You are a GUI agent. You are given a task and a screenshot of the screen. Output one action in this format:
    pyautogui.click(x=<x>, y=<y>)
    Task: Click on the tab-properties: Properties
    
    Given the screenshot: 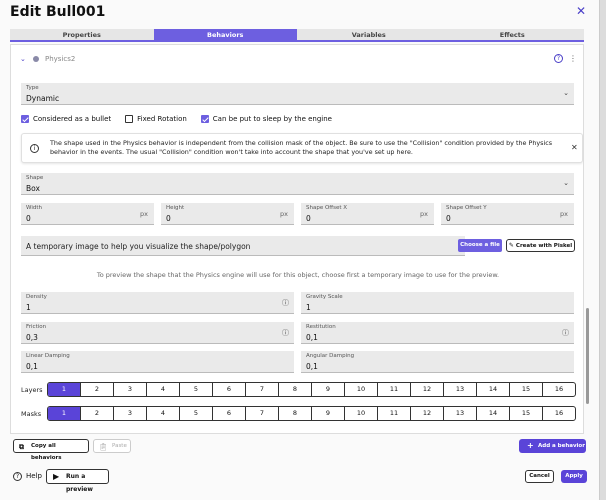 What is the action you would take?
    pyautogui.click(x=82, y=34)
    